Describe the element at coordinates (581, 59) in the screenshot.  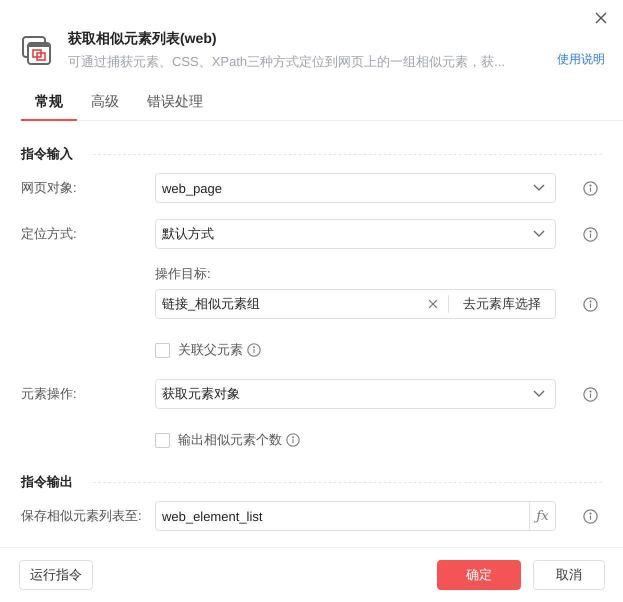
I see `help-link: 使用说明` at that location.